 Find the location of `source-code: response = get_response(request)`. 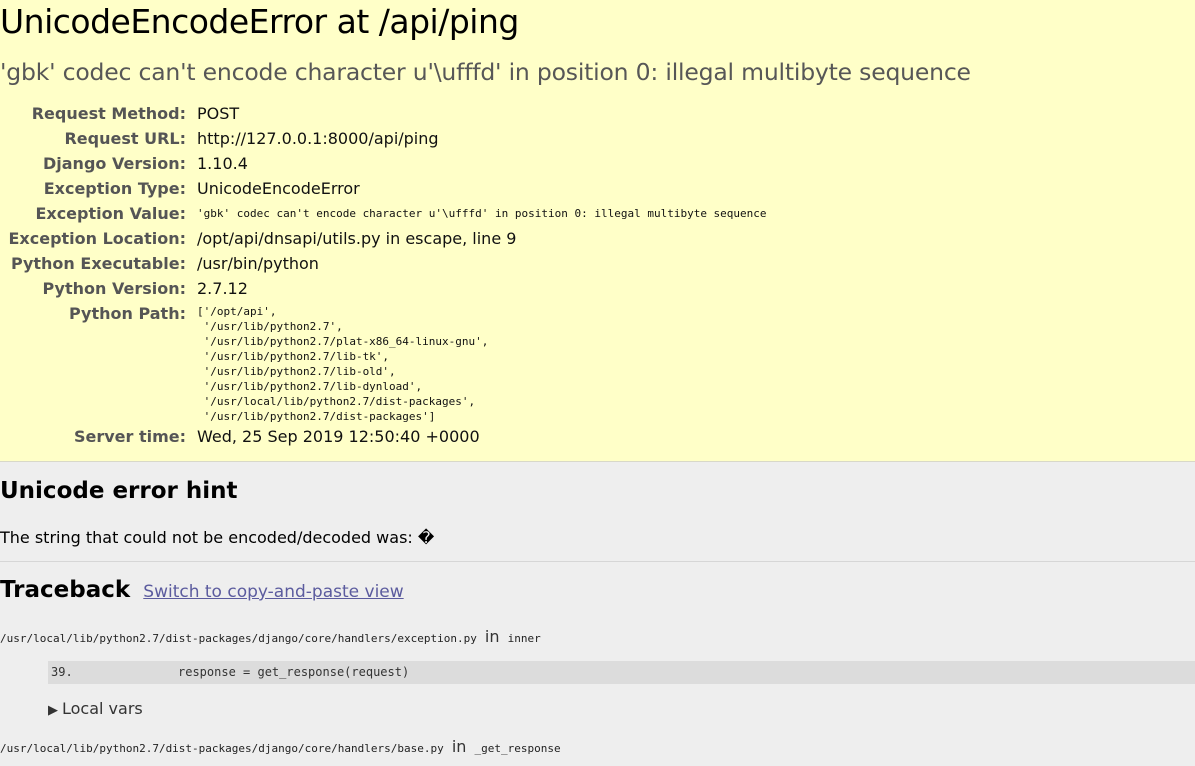

source-code: response = get_response(request) is located at coordinates (294, 672).